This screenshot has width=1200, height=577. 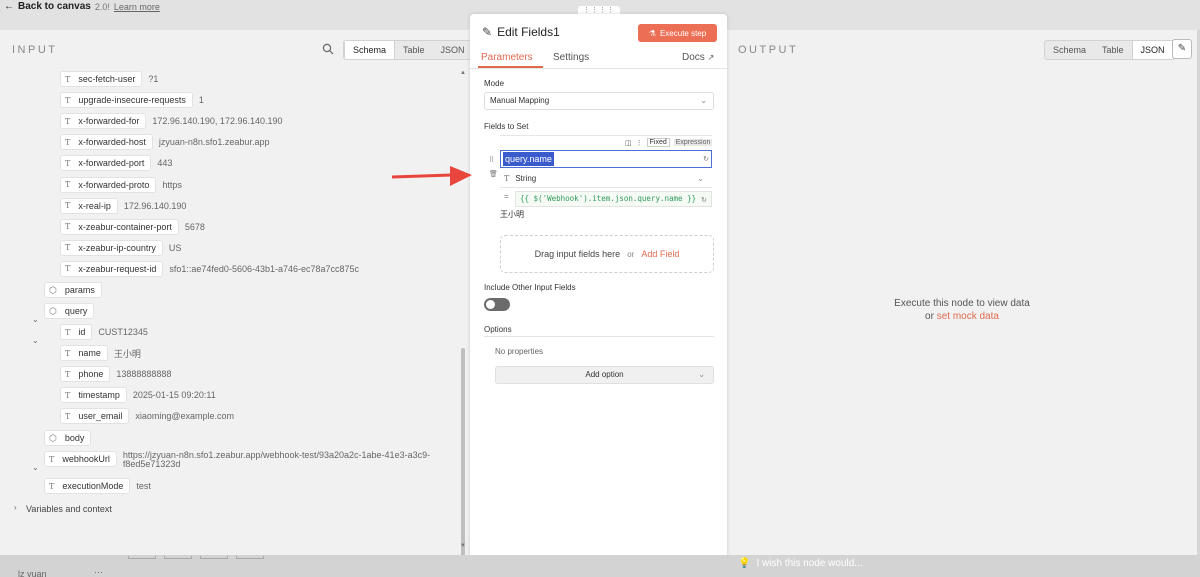 What do you see at coordinates (463, 451) in the screenshot?
I see `scrollbar` at bounding box center [463, 451].